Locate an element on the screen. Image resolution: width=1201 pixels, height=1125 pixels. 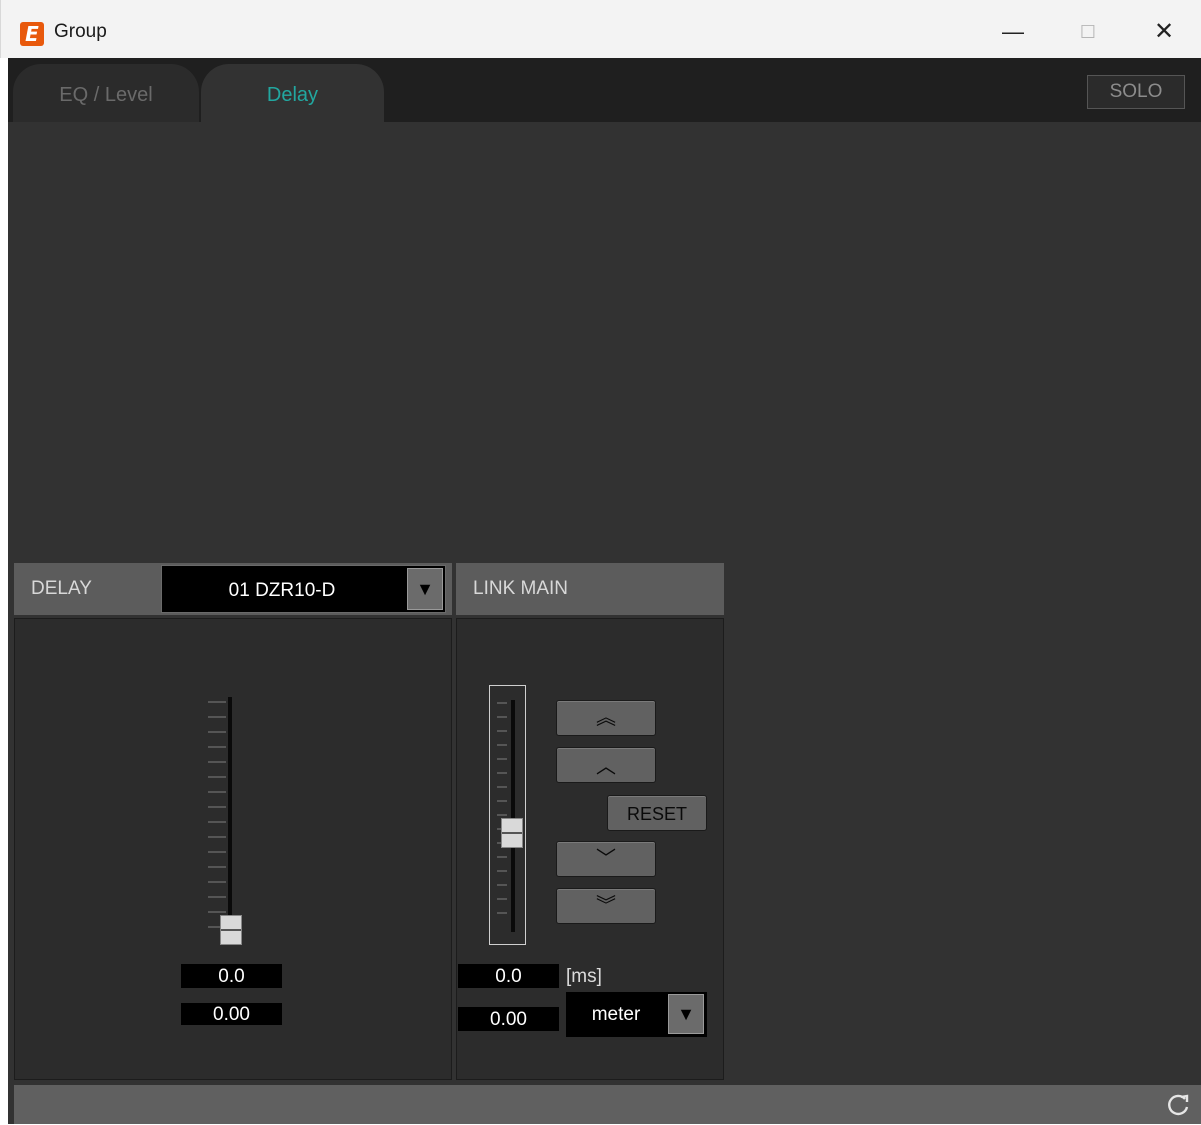
link-fader is located at coordinates (507, 815).